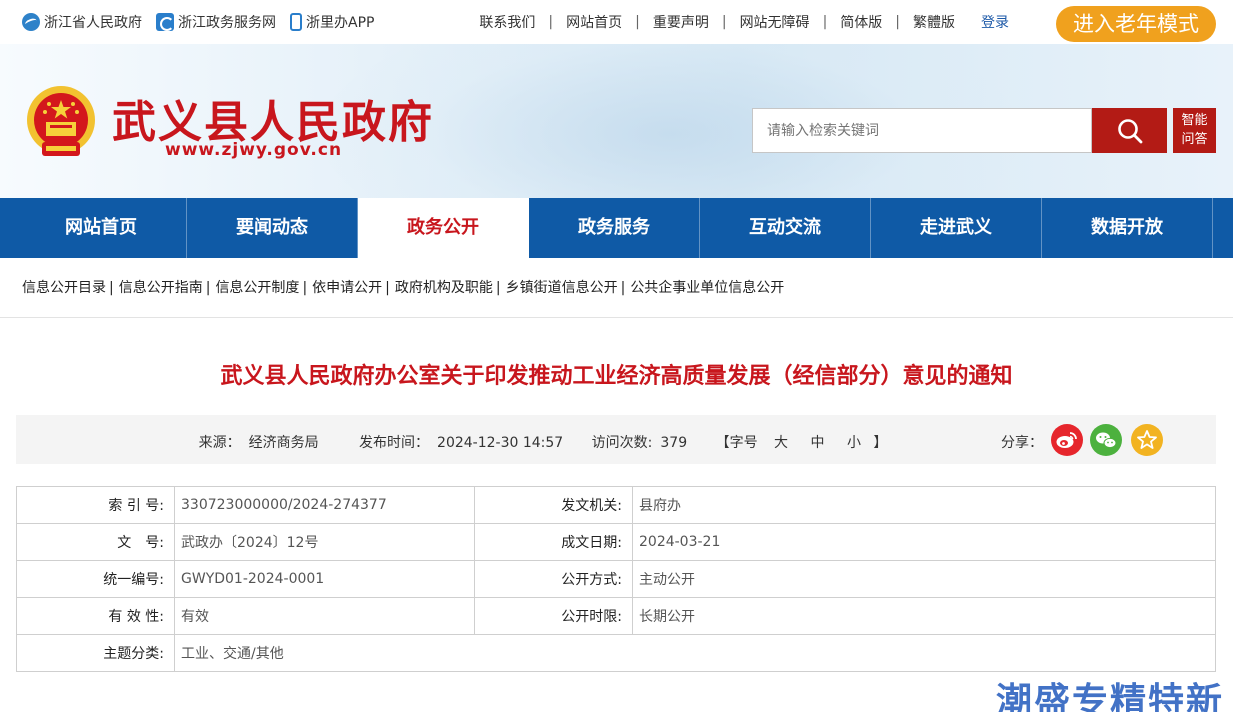  Describe the element at coordinates (934, 22) in the screenshot. I see `link-traditional: 繁體版` at that location.